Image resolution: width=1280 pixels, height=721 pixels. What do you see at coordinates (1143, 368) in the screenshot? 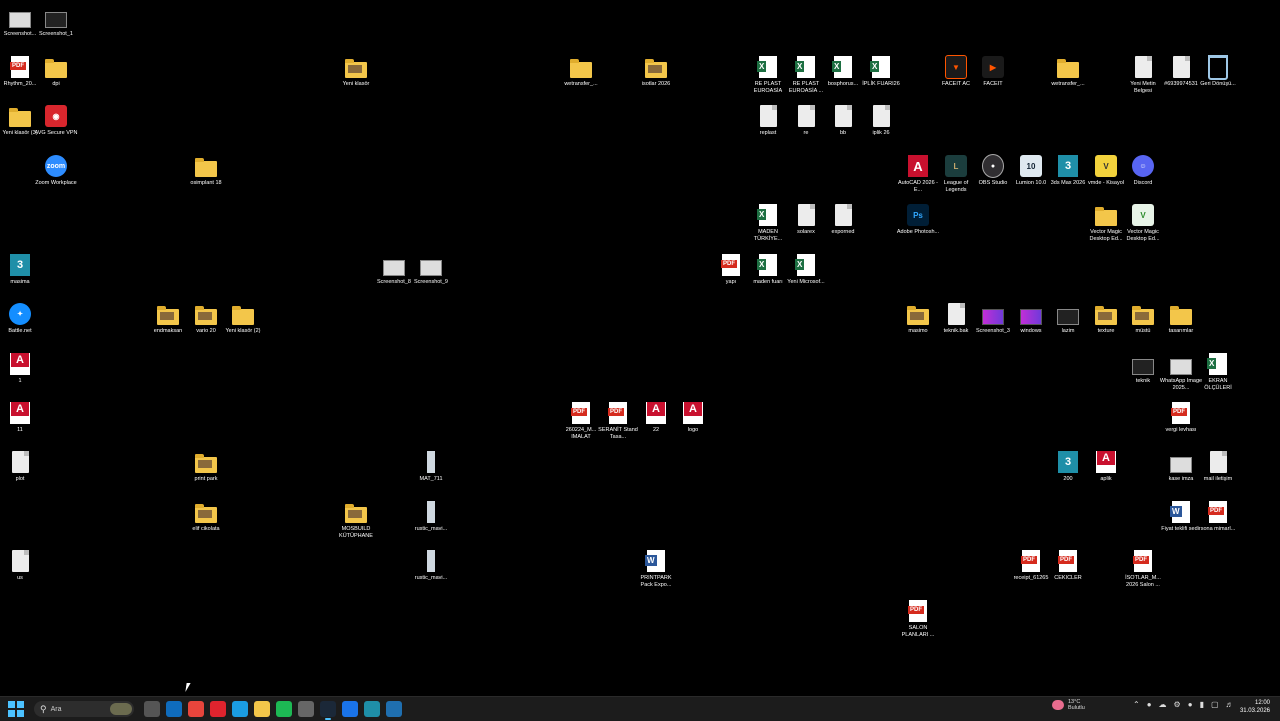
I see `desktop-icon: teknik` at bounding box center [1143, 368].